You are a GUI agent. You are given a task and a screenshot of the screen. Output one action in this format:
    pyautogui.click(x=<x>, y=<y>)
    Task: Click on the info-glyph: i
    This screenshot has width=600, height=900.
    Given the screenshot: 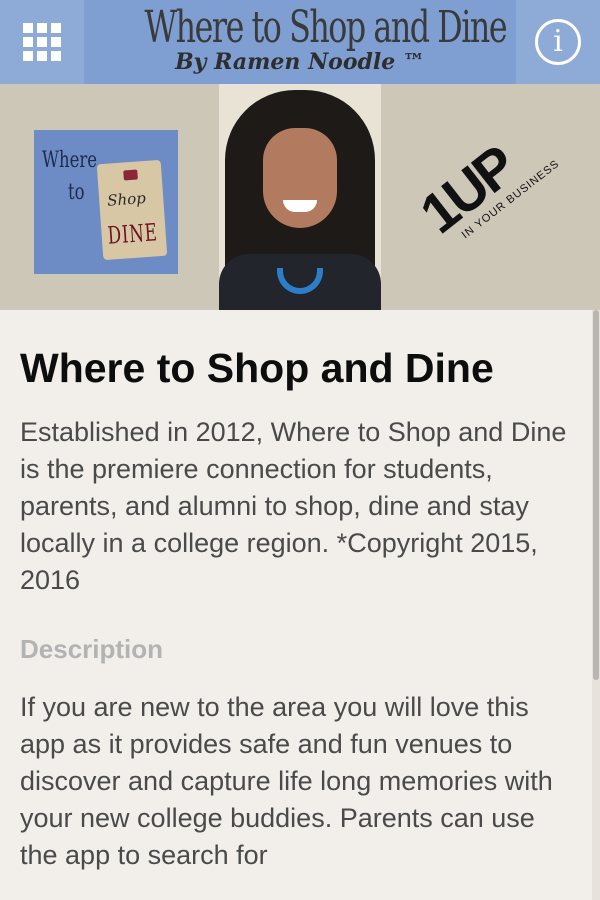 What is the action you would take?
    pyautogui.click(x=558, y=41)
    